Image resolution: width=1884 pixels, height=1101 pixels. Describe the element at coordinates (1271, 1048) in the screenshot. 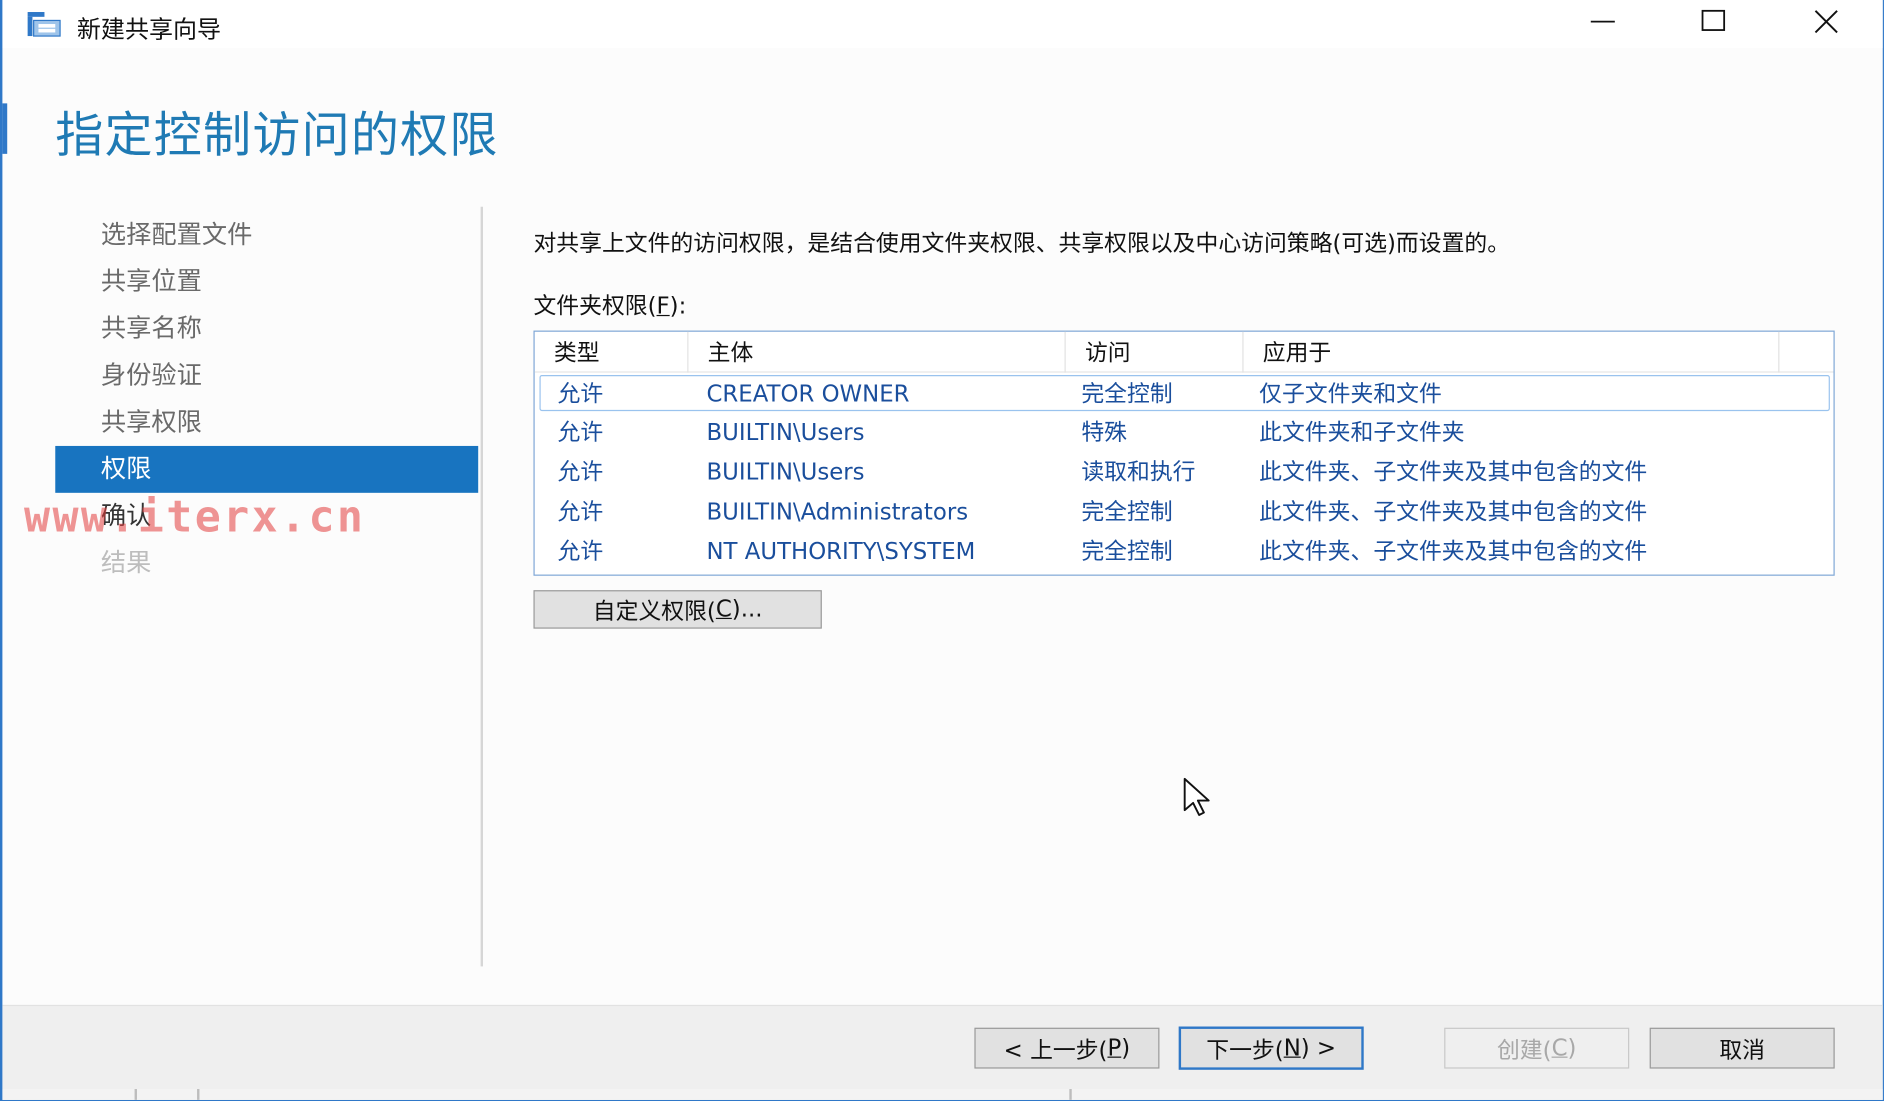

I see `next-button: 下一步(N) >` at that location.